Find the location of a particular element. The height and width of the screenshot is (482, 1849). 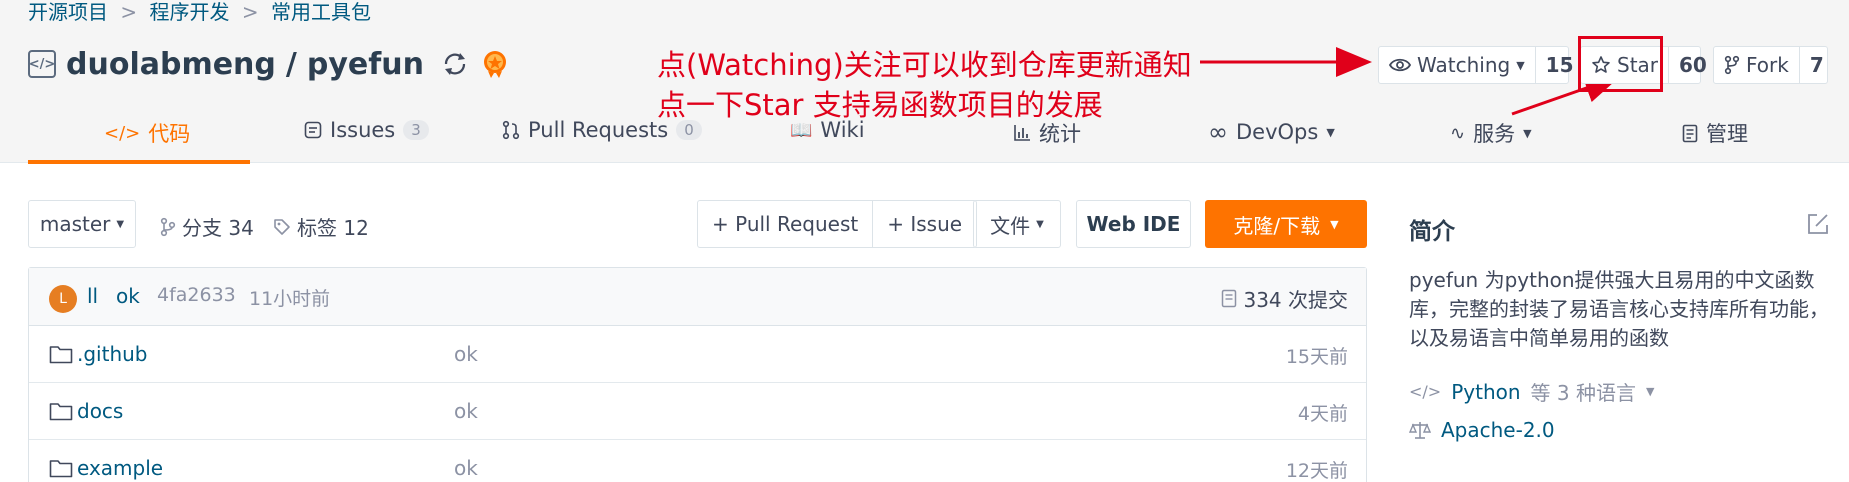

issues-icon is located at coordinates (313, 130).